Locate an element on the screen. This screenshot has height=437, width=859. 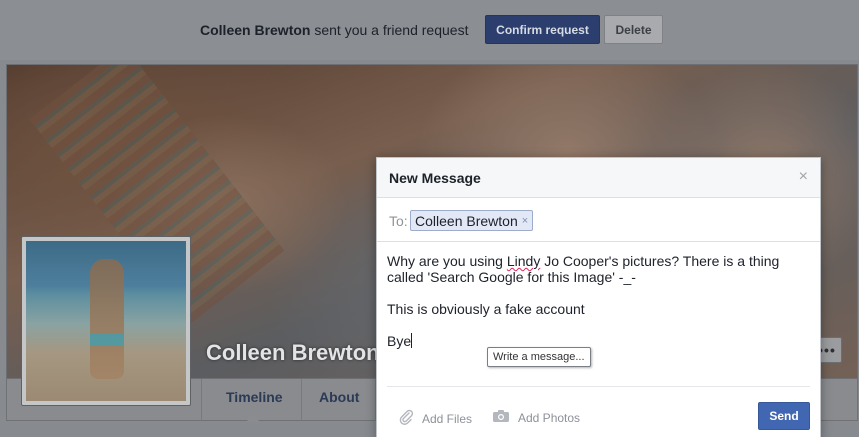
confirm-request-button: Confirm request is located at coordinates (542, 29).